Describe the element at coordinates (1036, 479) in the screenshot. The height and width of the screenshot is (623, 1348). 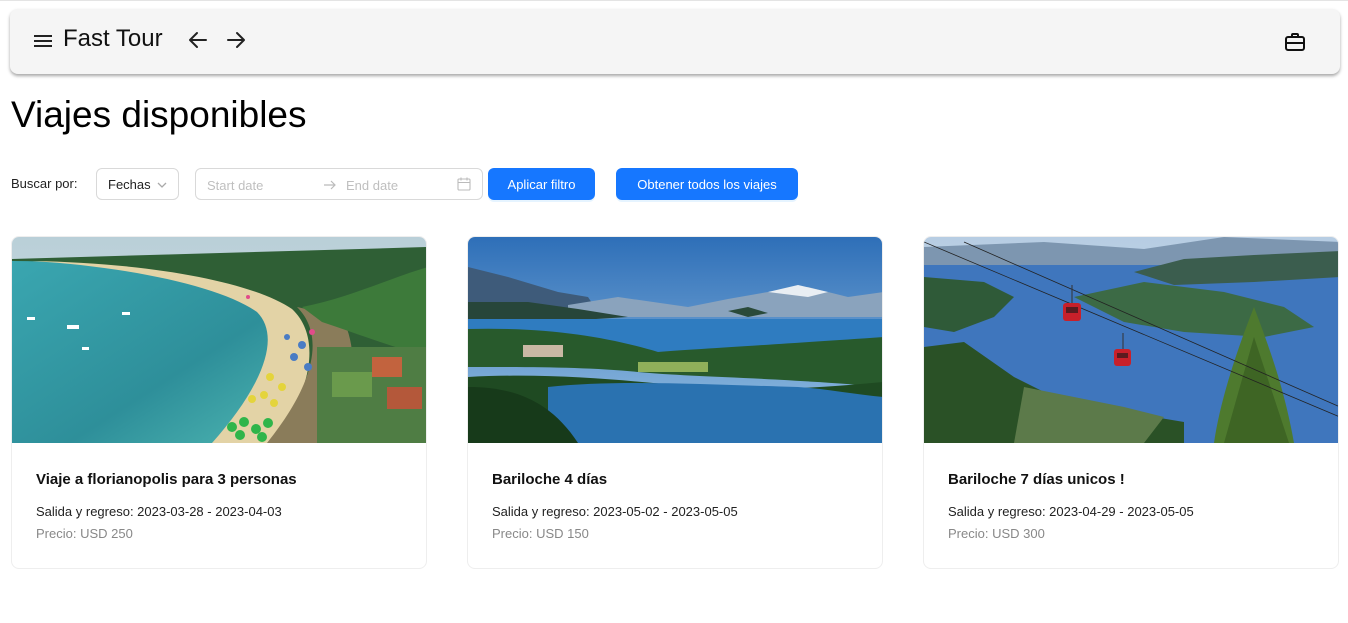
I see `trip-title: Bariloche 7 días unicos !` at that location.